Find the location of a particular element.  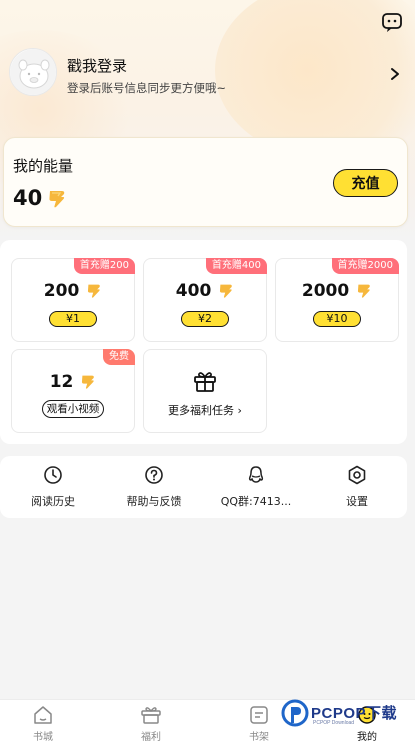

tab-bookstore: 书城 is located at coordinates (43, 724).